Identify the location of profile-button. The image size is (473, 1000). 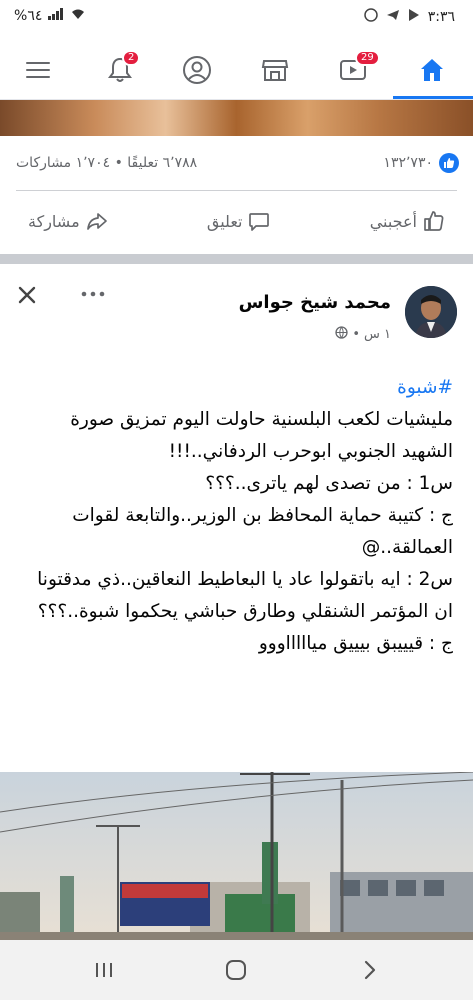
(197, 70).